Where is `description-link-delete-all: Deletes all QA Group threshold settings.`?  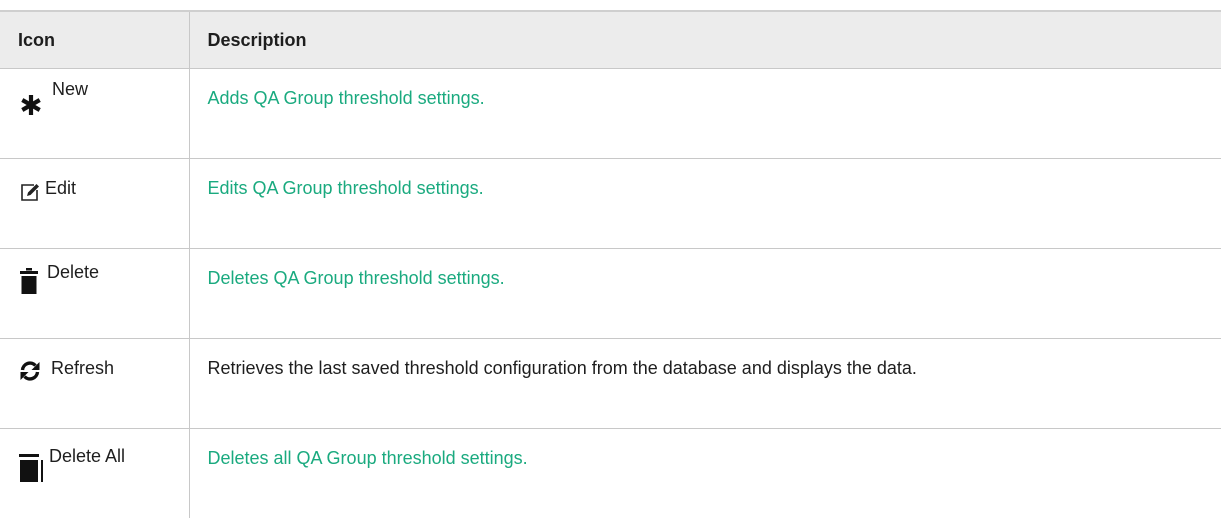 description-link-delete-all: Deletes all QA Group threshold settings. is located at coordinates (368, 458).